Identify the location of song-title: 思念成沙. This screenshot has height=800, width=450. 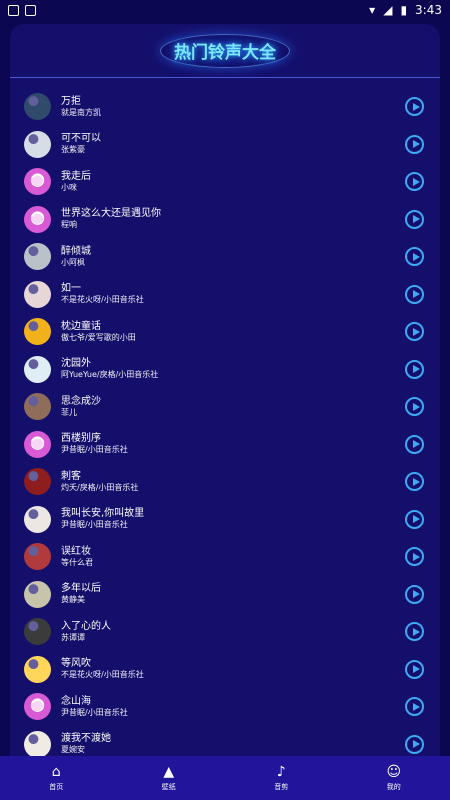
(81, 401).